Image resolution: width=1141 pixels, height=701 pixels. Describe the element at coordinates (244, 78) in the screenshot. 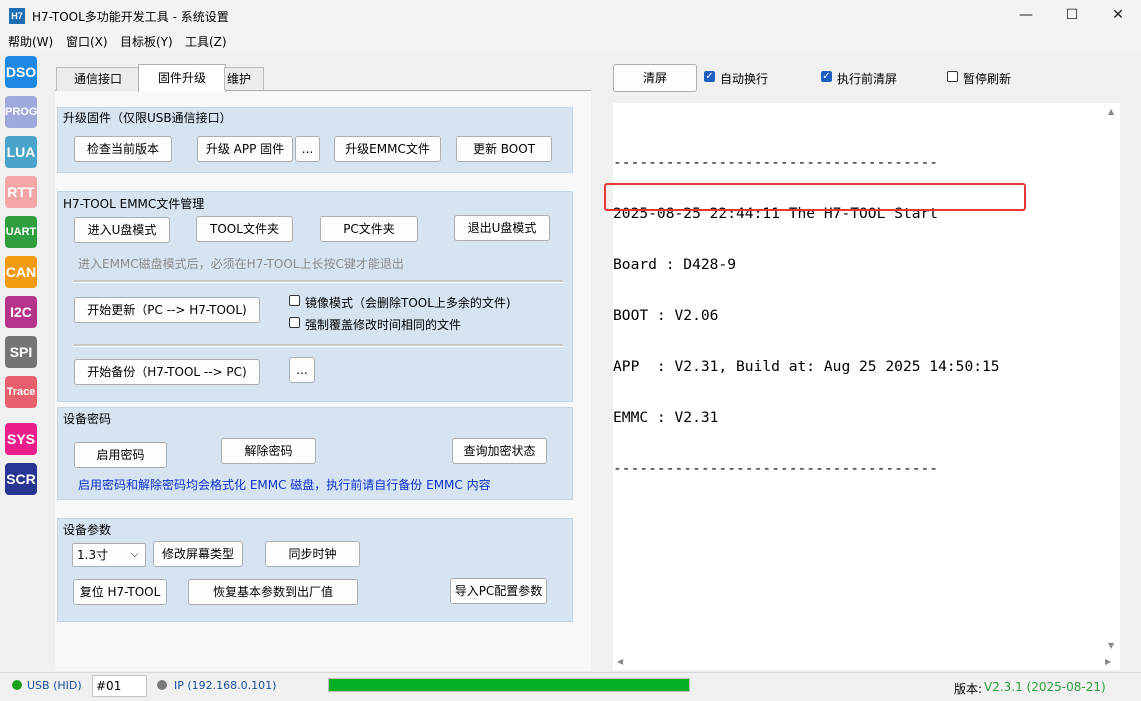

I see `tab-maintenance: 维护` at that location.